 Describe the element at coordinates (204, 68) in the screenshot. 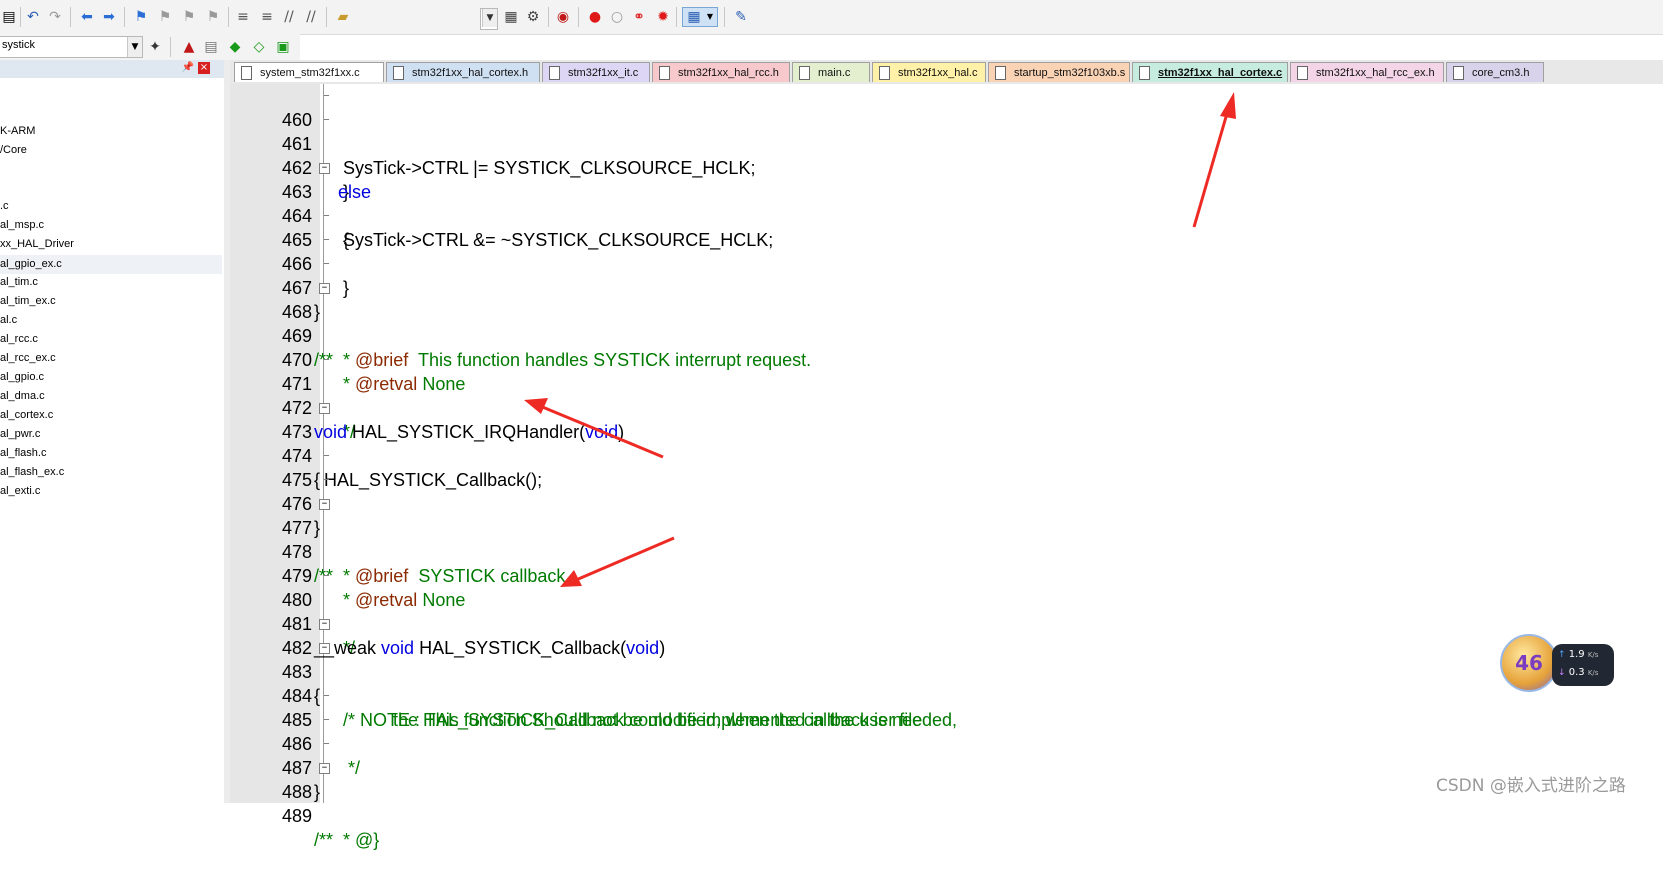

I see `close-icon: ×` at that location.